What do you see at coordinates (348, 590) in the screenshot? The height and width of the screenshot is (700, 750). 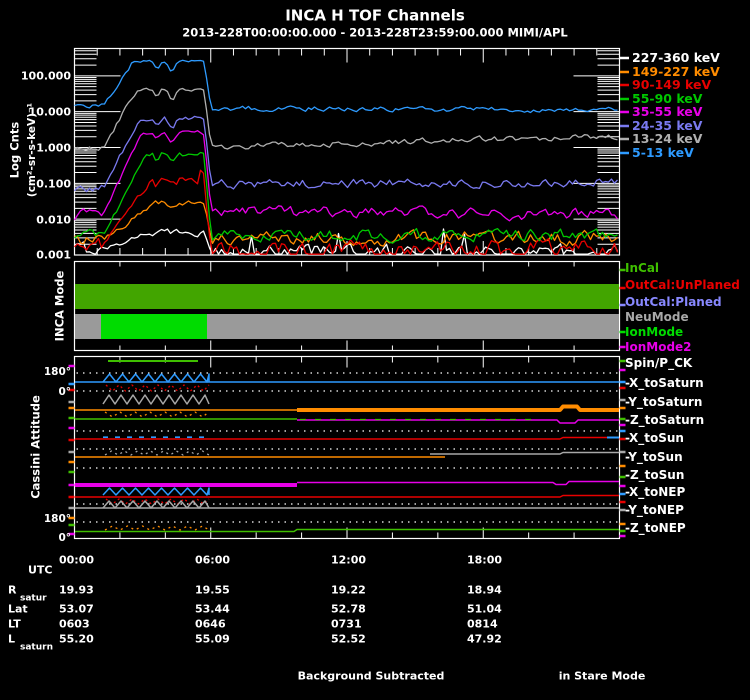 I see `table-cell-r0c2: 19.22` at bounding box center [348, 590].